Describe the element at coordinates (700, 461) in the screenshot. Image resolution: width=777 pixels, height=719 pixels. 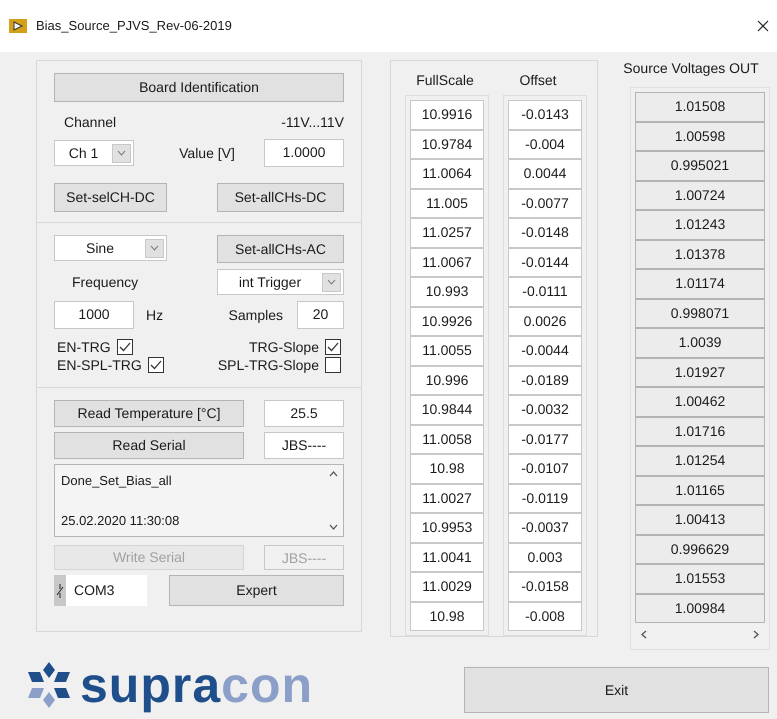
I see `output-value: 1.01254` at that location.